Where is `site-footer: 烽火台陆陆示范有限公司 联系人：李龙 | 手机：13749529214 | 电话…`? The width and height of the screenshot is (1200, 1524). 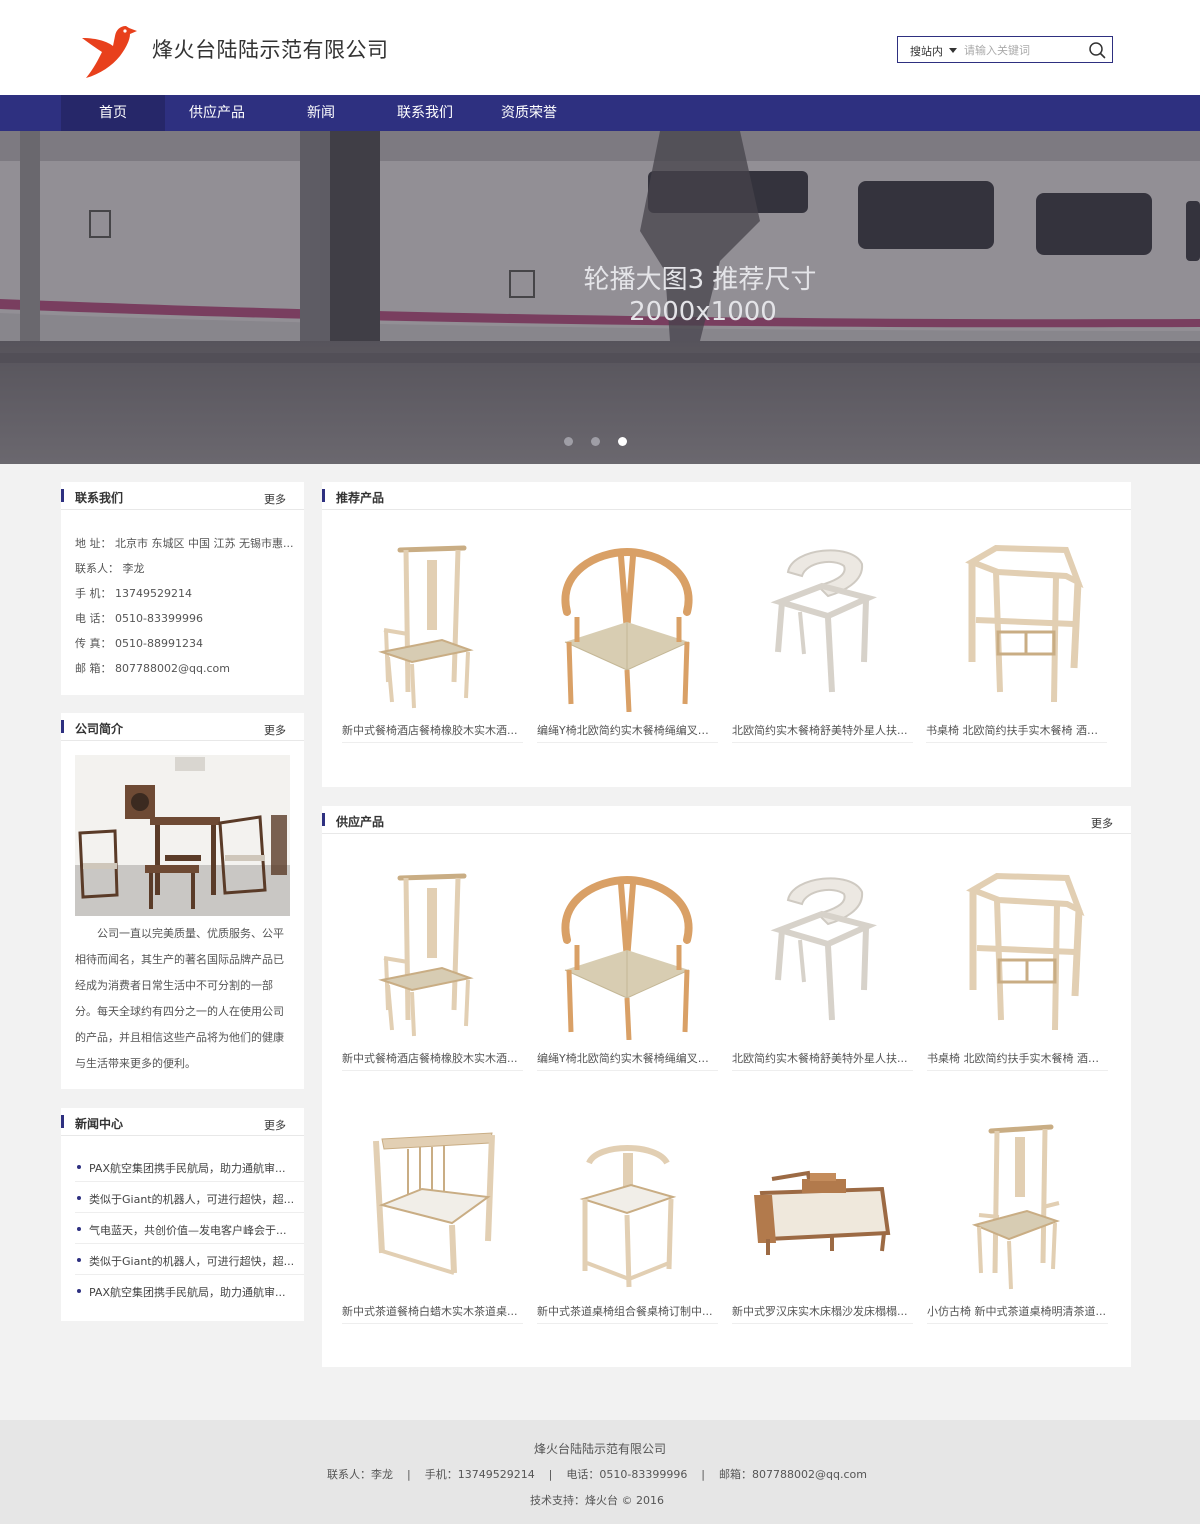
site-footer: 烽火台陆陆示范有限公司 联系人：李龙 | 手机：13749529214 | 电话… is located at coordinates (600, 1472).